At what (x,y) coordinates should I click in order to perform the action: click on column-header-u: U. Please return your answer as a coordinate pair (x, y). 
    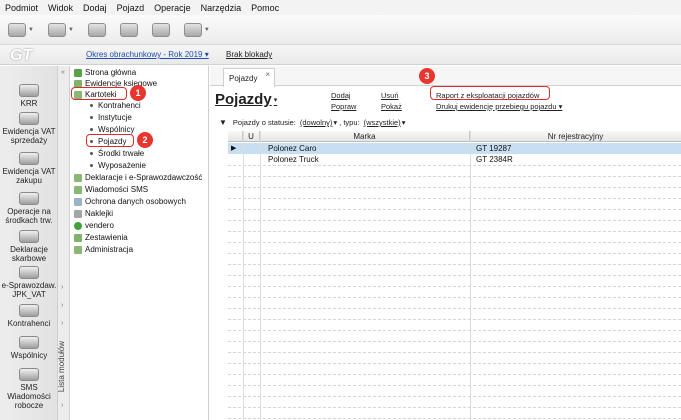
    Looking at the image, I should click on (251, 136).